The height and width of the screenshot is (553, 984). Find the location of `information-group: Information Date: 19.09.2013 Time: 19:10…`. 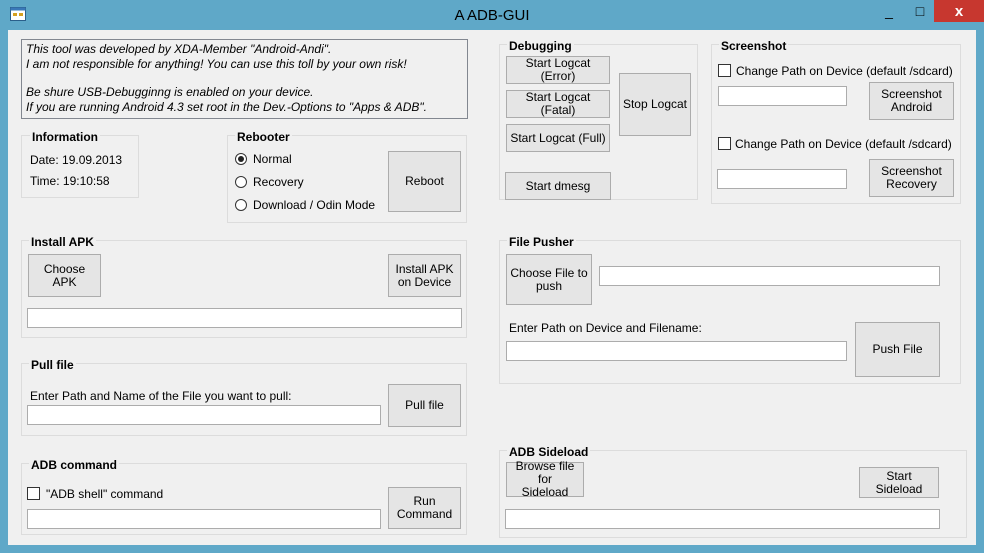

information-group: Information Date: 19.09.2013 Time: 19:10… is located at coordinates (80, 164).